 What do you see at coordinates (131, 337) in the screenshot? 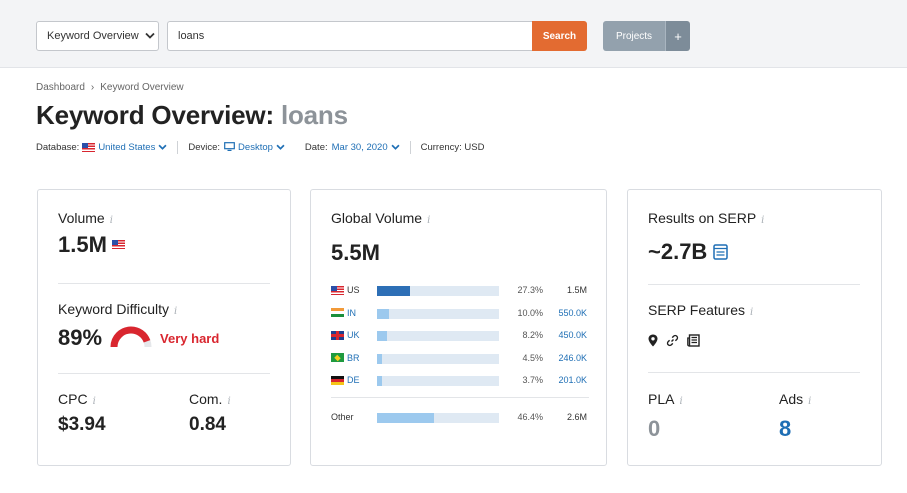
I see `difficulty-gauge-icon` at bounding box center [131, 337].